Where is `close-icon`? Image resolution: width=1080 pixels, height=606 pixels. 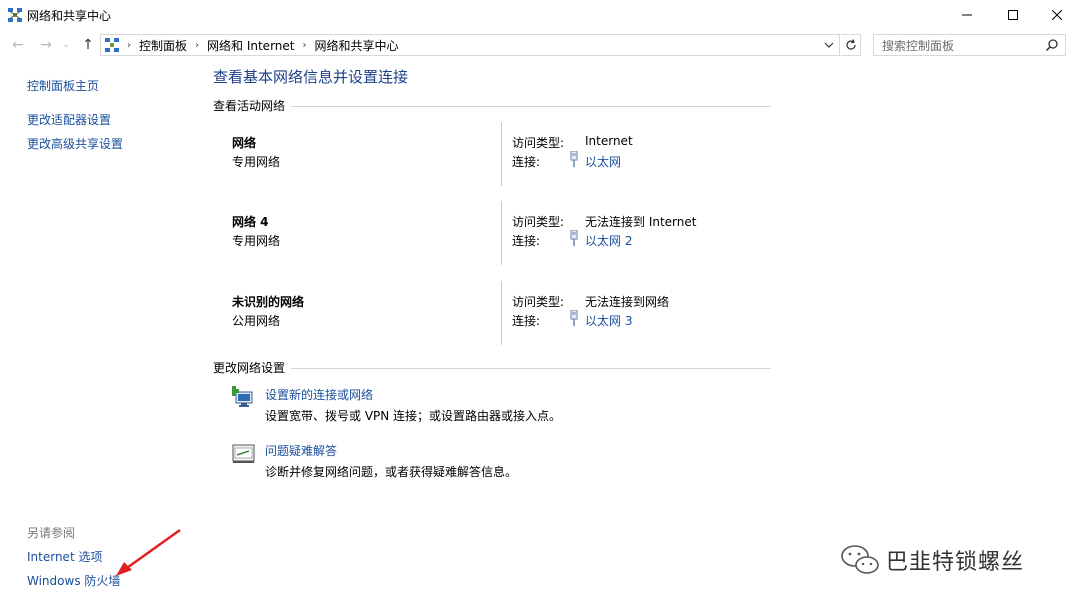 close-icon is located at coordinates (1057, 15).